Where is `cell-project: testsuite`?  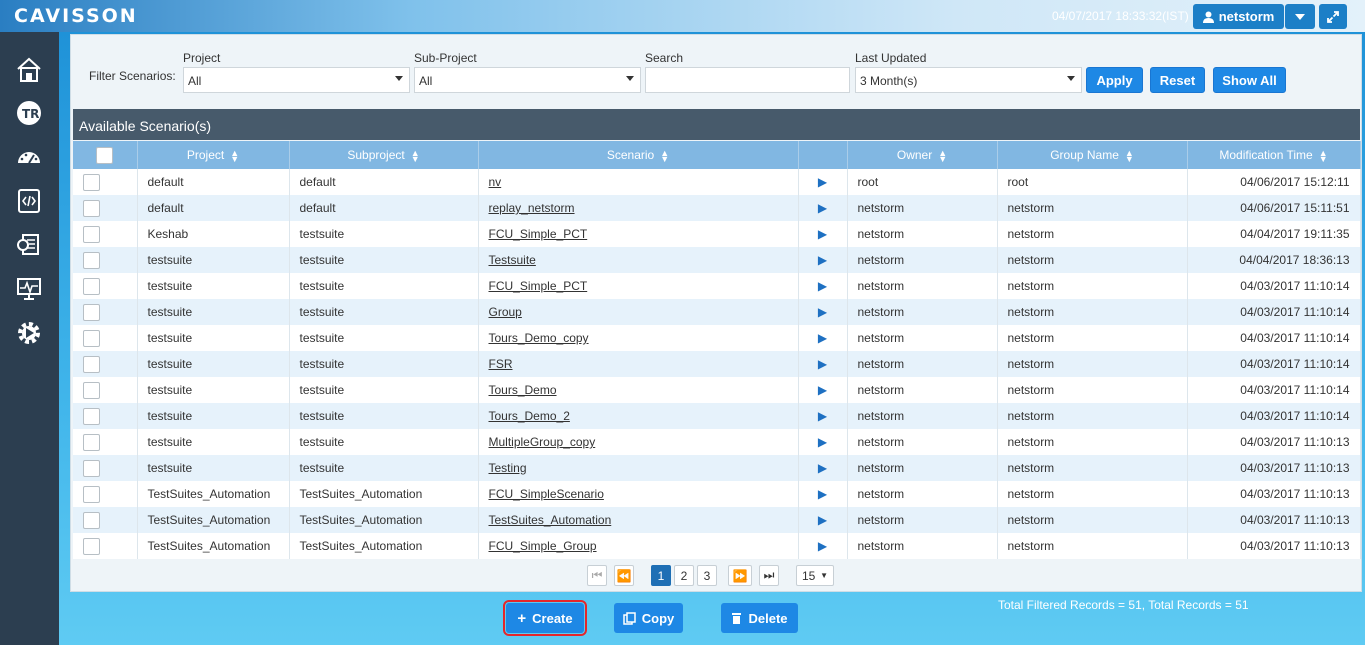
cell-project: testsuite is located at coordinates (213, 442).